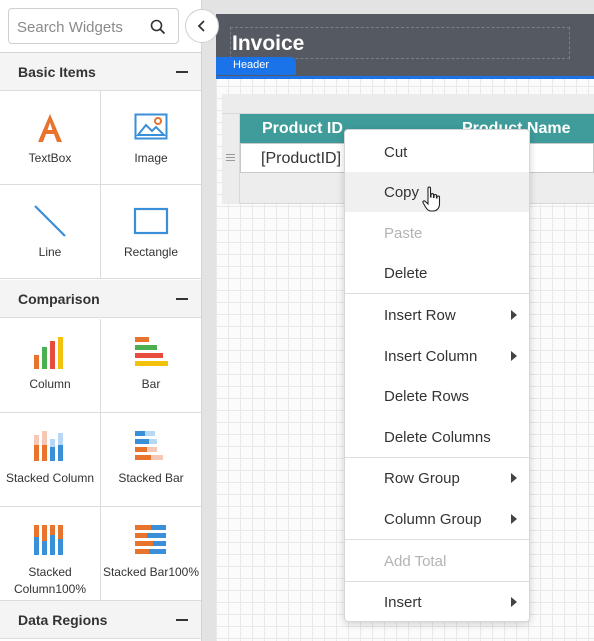  I want to click on band-separator, so click(405, 77).